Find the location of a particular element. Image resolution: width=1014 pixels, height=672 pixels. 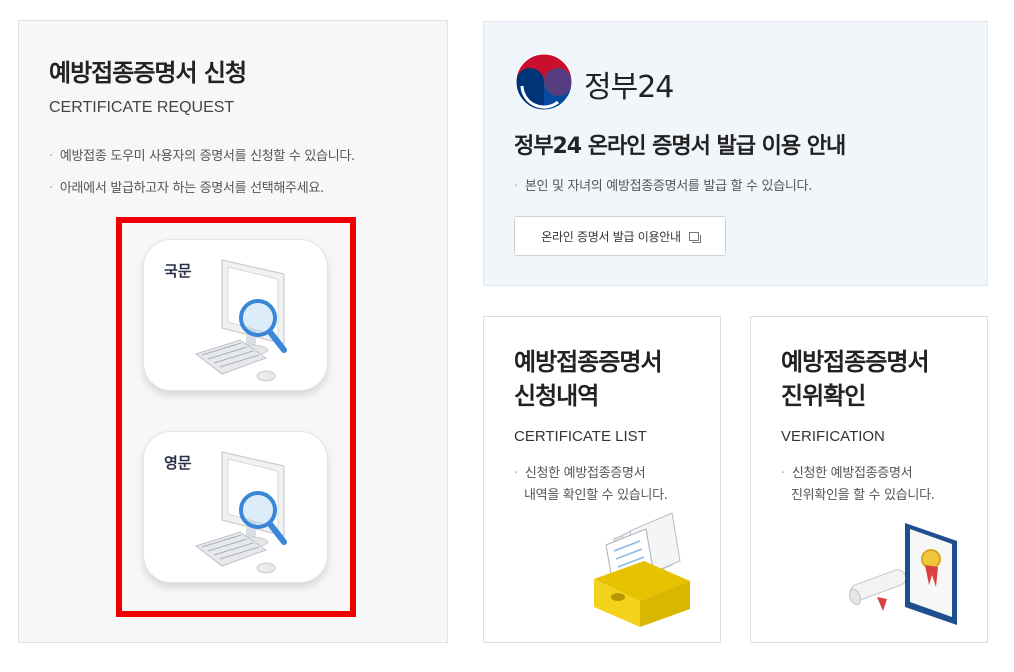

list-title-line2: 신청내역 is located at coordinates (556, 396).